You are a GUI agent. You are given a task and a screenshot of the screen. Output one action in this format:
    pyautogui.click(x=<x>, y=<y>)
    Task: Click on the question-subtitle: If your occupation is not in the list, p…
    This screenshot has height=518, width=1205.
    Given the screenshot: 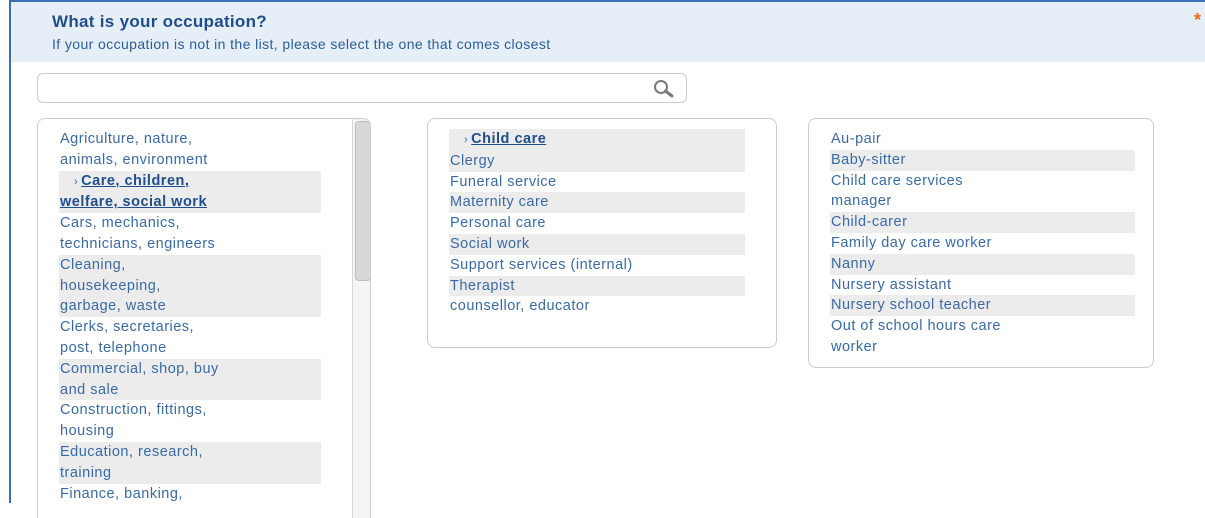 What is the action you would take?
    pyautogui.click(x=301, y=44)
    